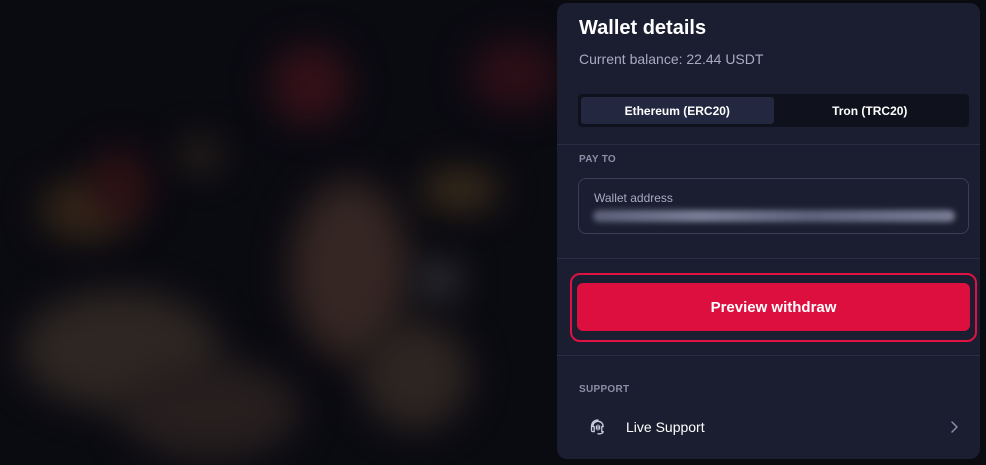  Describe the element at coordinates (604, 389) in the screenshot. I see `support-heading: SUPPORT` at that location.